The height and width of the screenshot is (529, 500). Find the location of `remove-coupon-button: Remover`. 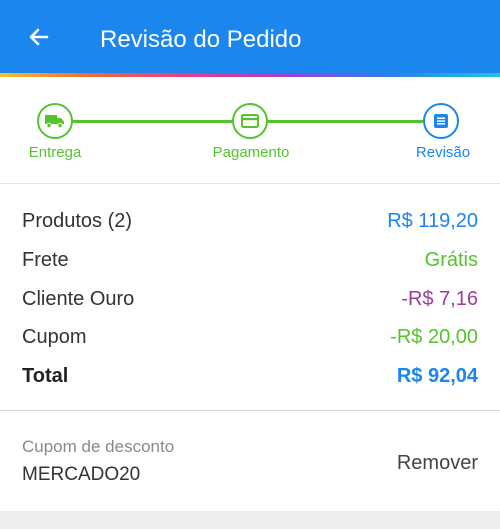

remove-coupon-button: Remover is located at coordinates (437, 463).